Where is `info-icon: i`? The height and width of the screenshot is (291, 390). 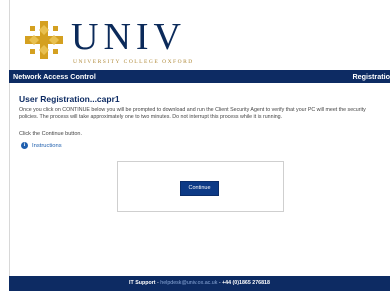
info-icon: i is located at coordinates (24, 145).